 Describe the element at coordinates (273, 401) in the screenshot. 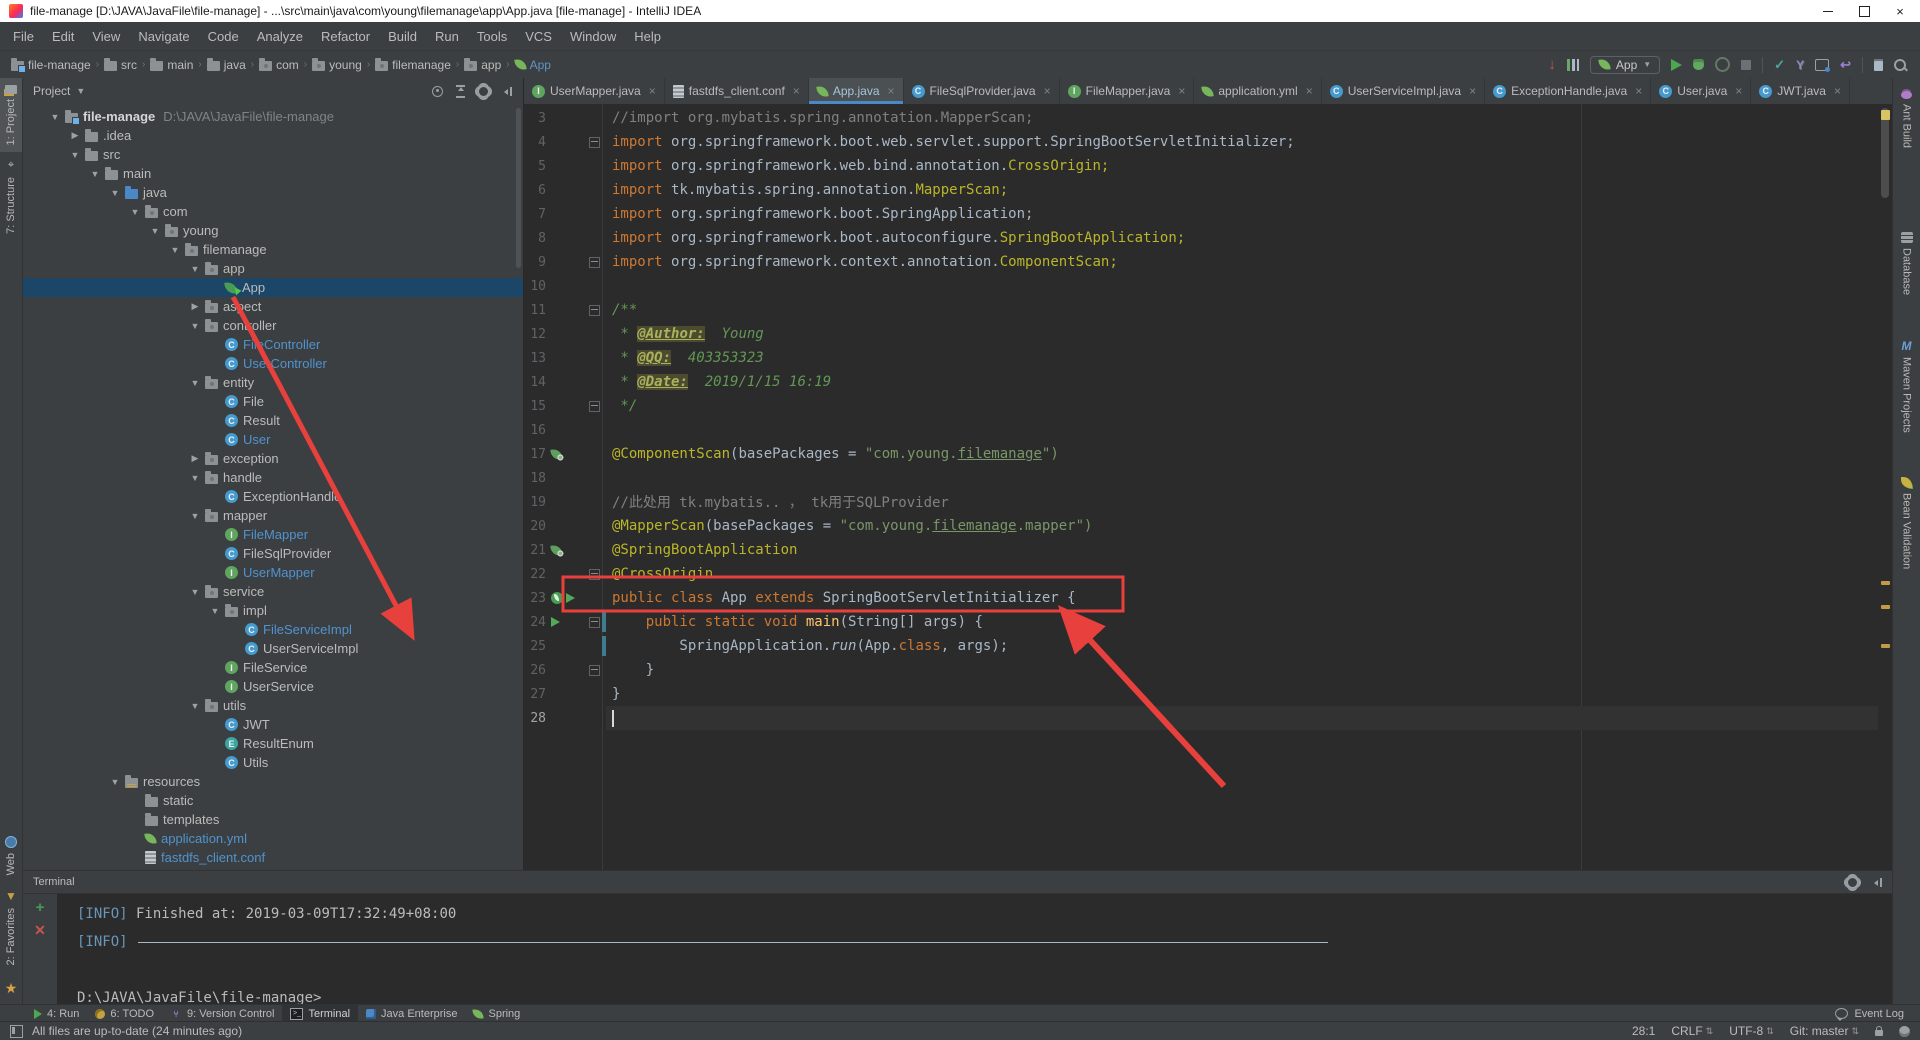

I see `tree-item-File: C File` at that location.